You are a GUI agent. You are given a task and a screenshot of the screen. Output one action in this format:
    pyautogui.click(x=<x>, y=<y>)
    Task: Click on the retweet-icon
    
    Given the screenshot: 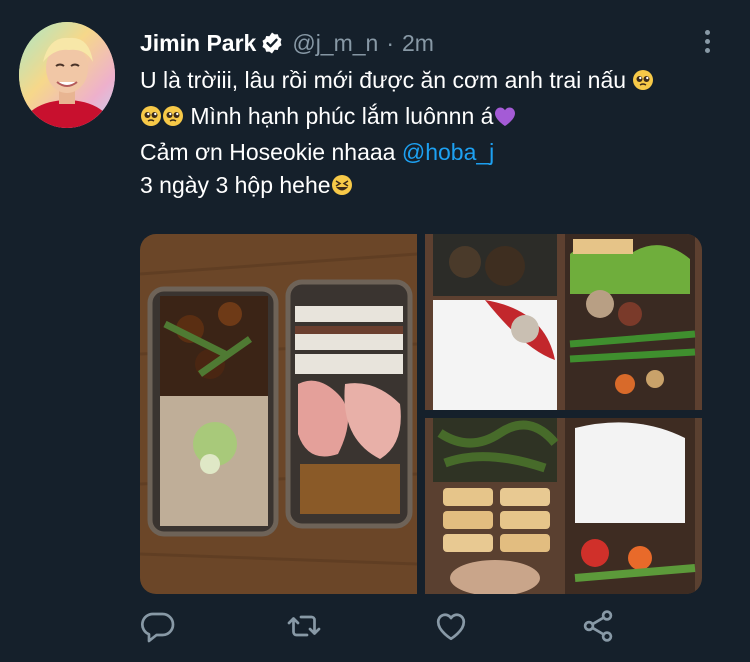 What is the action you would take?
    pyautogui.click(x=304, y=626)
    